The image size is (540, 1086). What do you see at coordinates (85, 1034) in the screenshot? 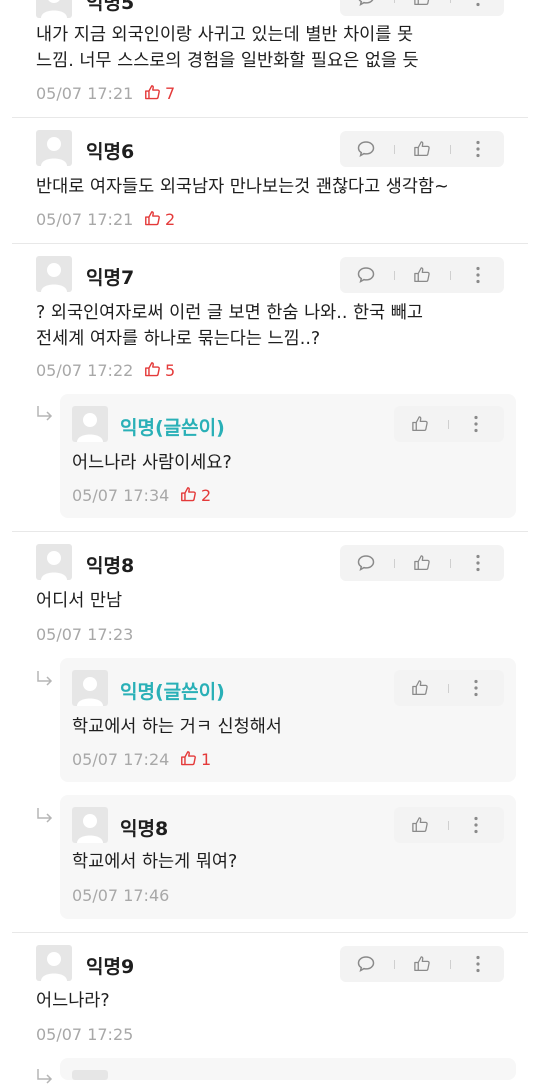
I see `comment-time: 05/07 17:25` at bounding box center [85, 1034].